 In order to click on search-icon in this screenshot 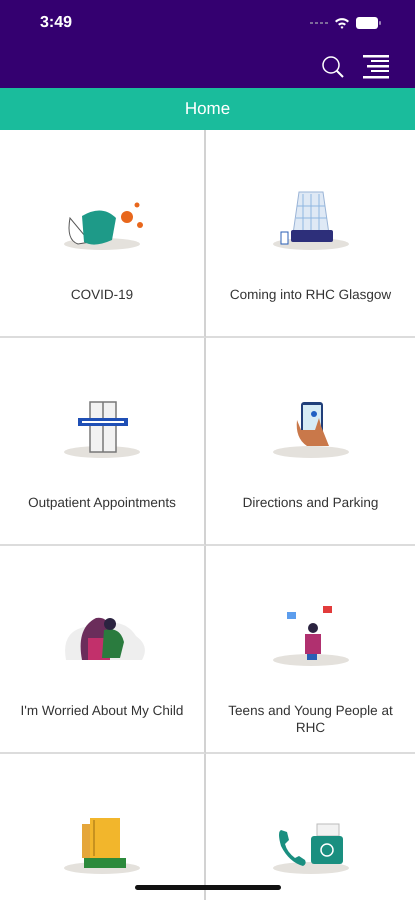, I will do `click(333, 66)`.